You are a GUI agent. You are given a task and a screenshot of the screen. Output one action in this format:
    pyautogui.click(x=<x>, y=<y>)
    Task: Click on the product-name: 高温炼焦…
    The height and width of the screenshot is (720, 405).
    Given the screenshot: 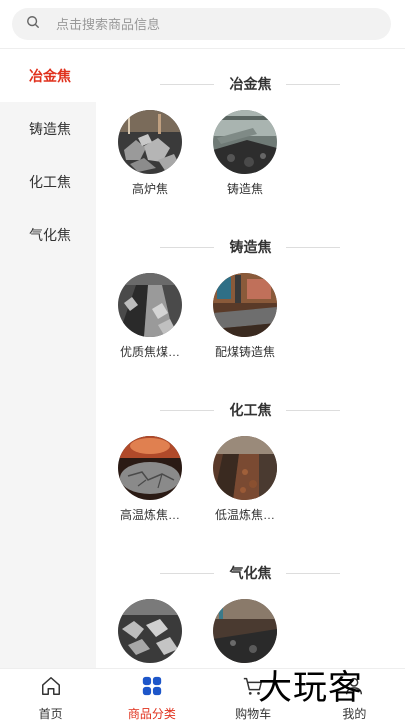 What is the action you would take?
    pyautogui.click(x=149, y=515)
    